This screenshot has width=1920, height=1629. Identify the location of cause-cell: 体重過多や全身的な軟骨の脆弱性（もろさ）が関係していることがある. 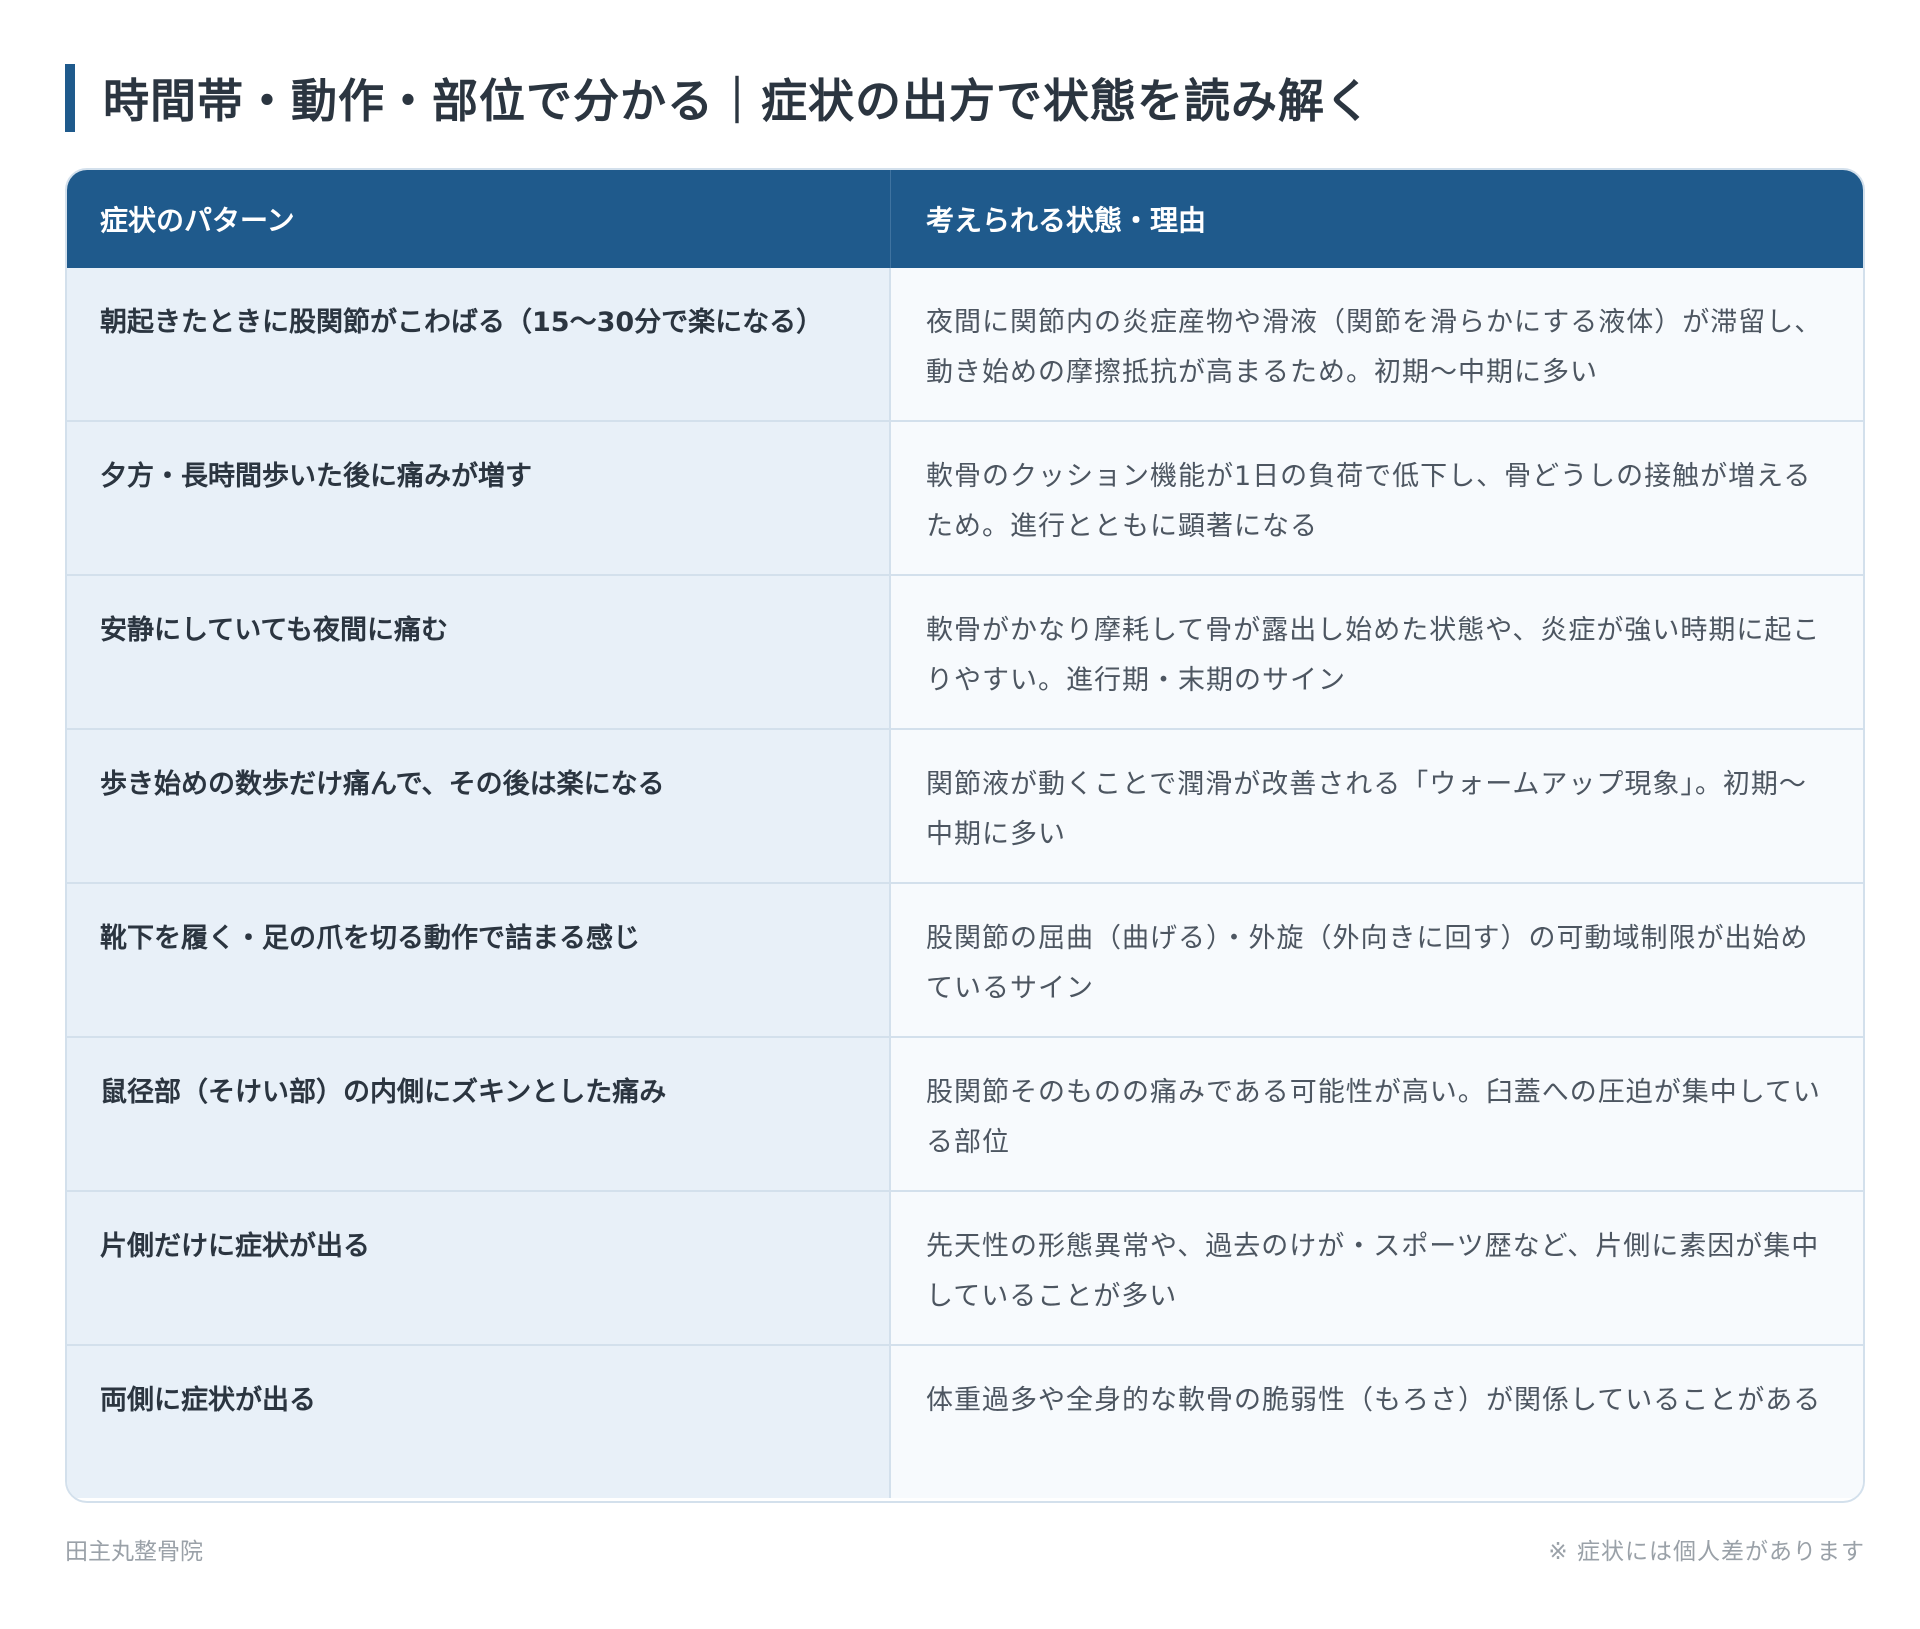
(1377, 1422).